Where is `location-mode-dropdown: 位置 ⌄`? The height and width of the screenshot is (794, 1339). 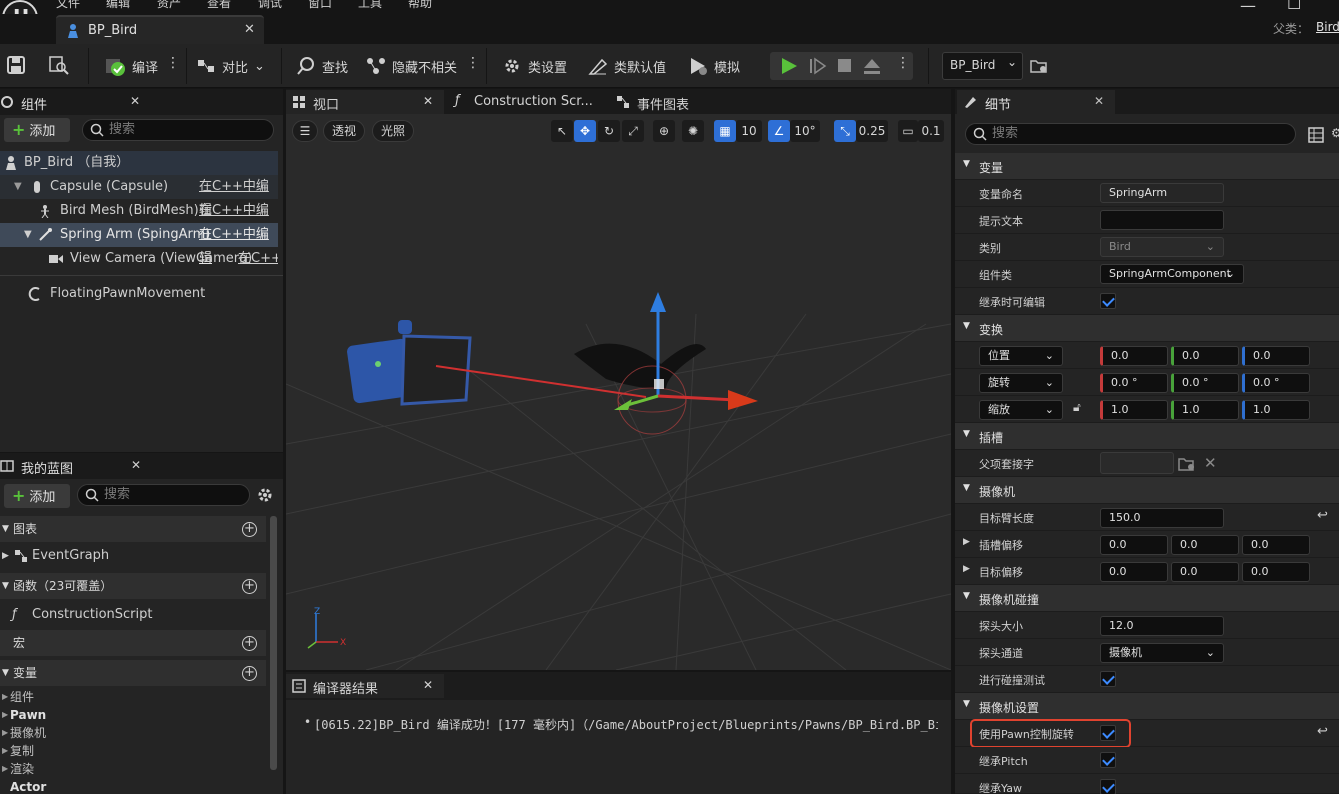 location-mode-dropdown: 位置 ⌄ is located at coordinates (1021, 356).